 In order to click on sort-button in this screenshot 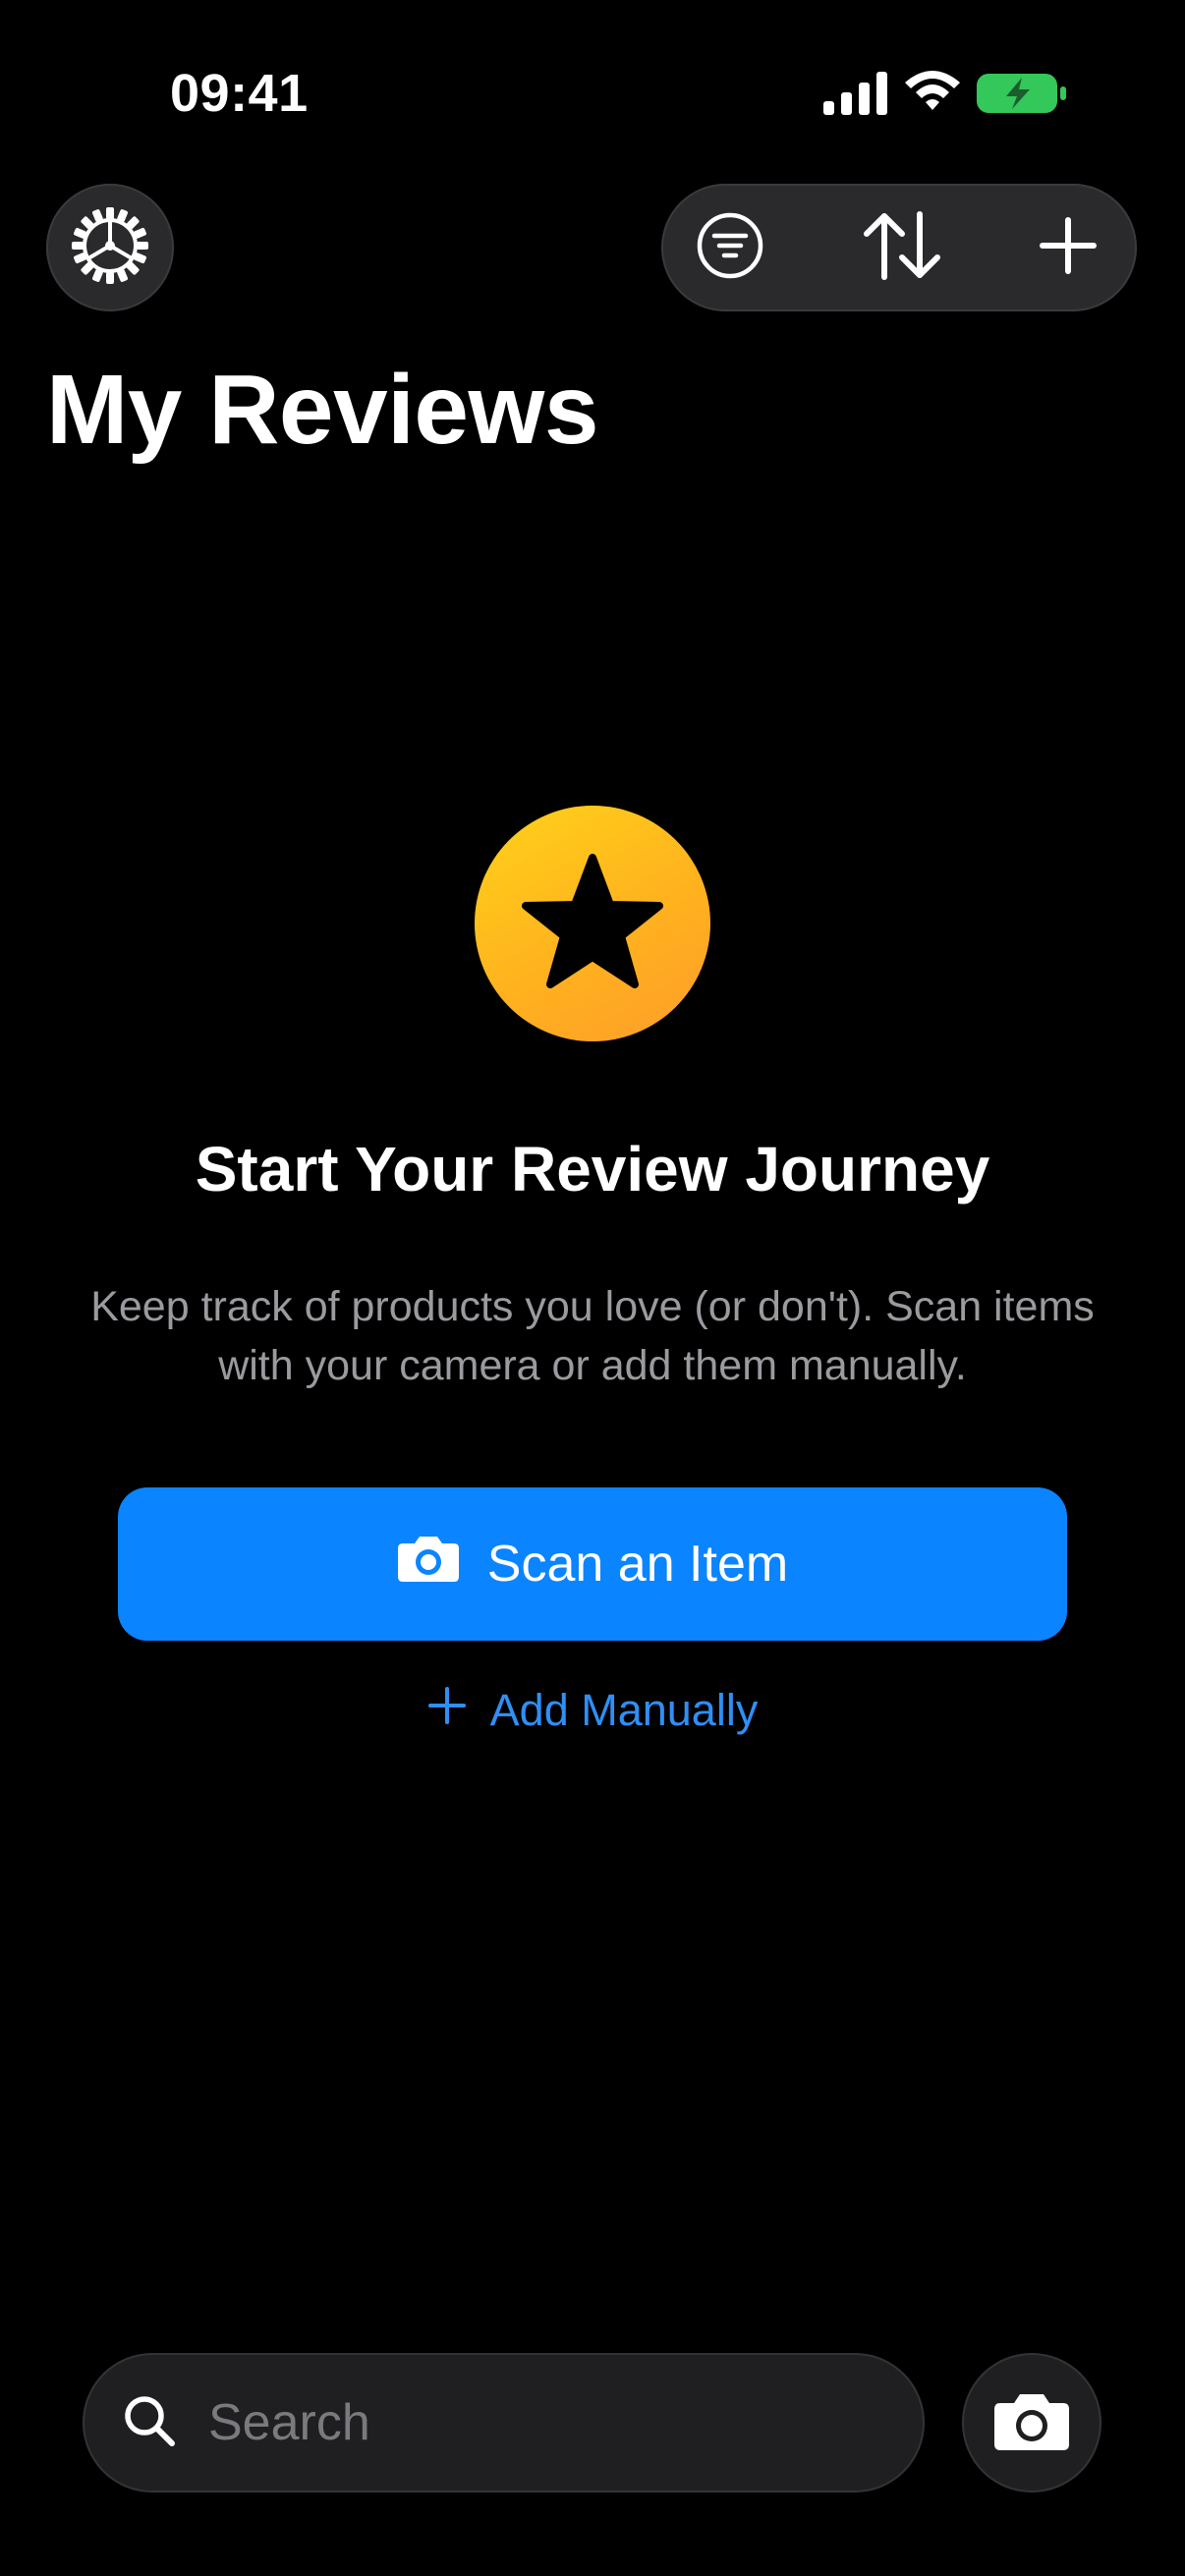, I will do `click(902, 247)`.